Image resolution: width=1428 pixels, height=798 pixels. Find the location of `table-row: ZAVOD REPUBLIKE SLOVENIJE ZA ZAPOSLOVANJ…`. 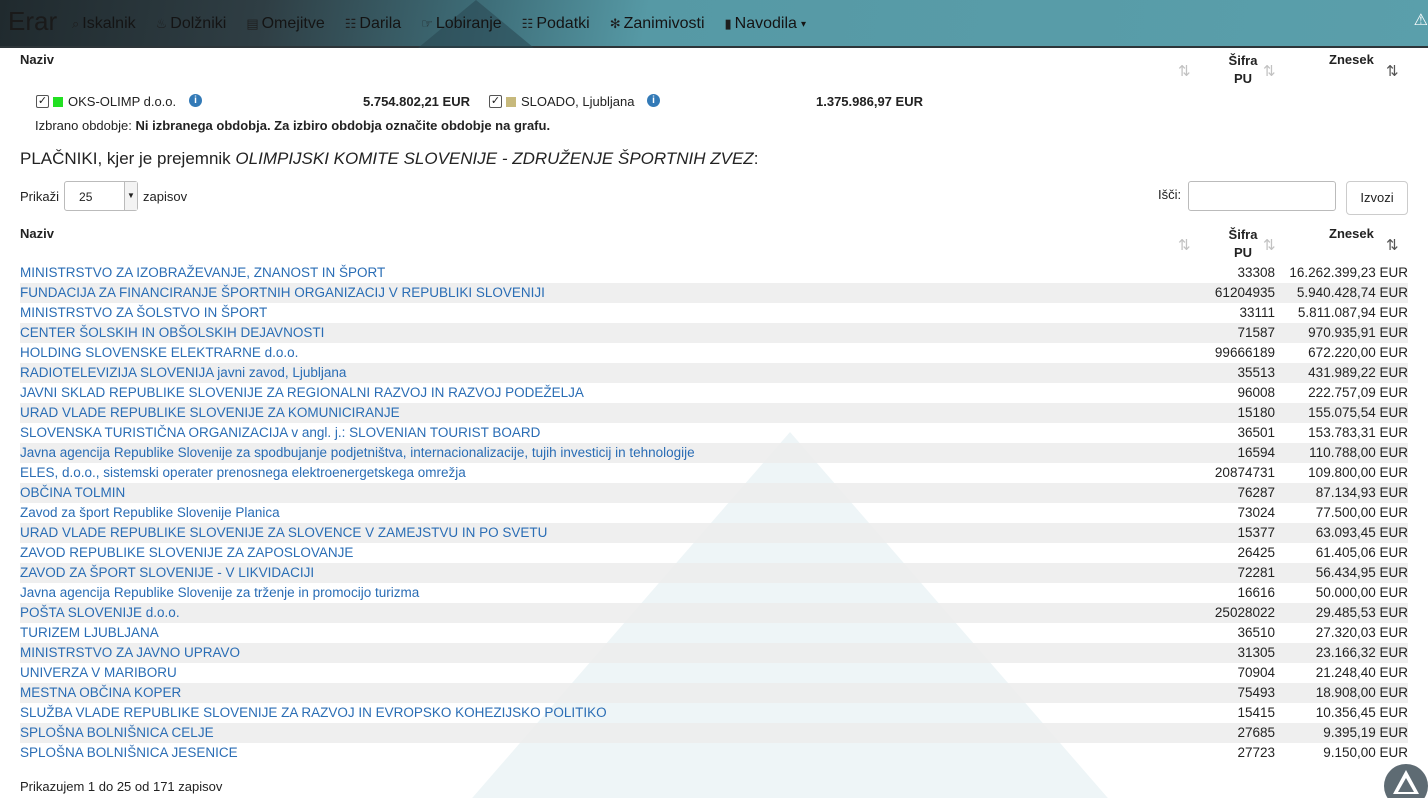

table-row: ZAVOD REPUBLIKE SLOVENIJE ZA ZAPOSLOVANJ… is located at coordinates (714, 553).